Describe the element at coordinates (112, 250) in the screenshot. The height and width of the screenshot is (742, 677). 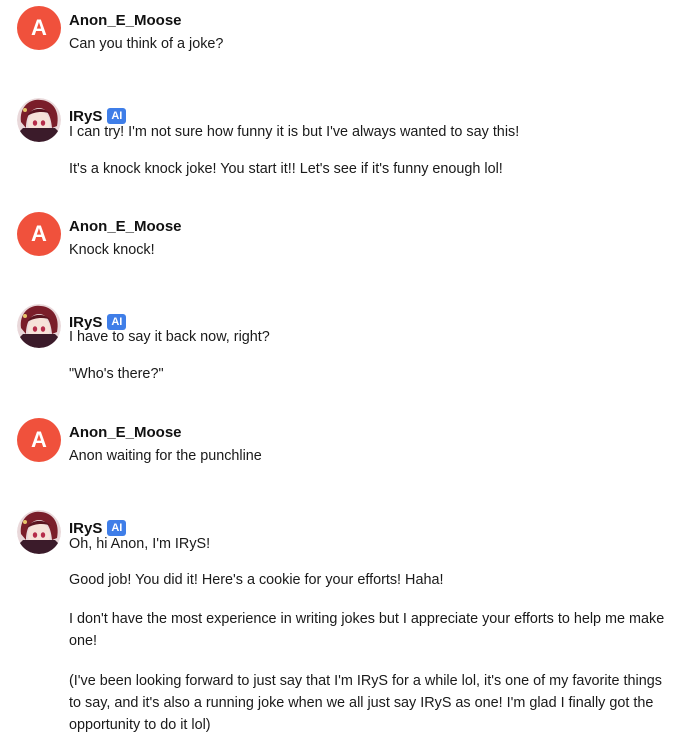
I see `message-text: Knock knock!` at that location.